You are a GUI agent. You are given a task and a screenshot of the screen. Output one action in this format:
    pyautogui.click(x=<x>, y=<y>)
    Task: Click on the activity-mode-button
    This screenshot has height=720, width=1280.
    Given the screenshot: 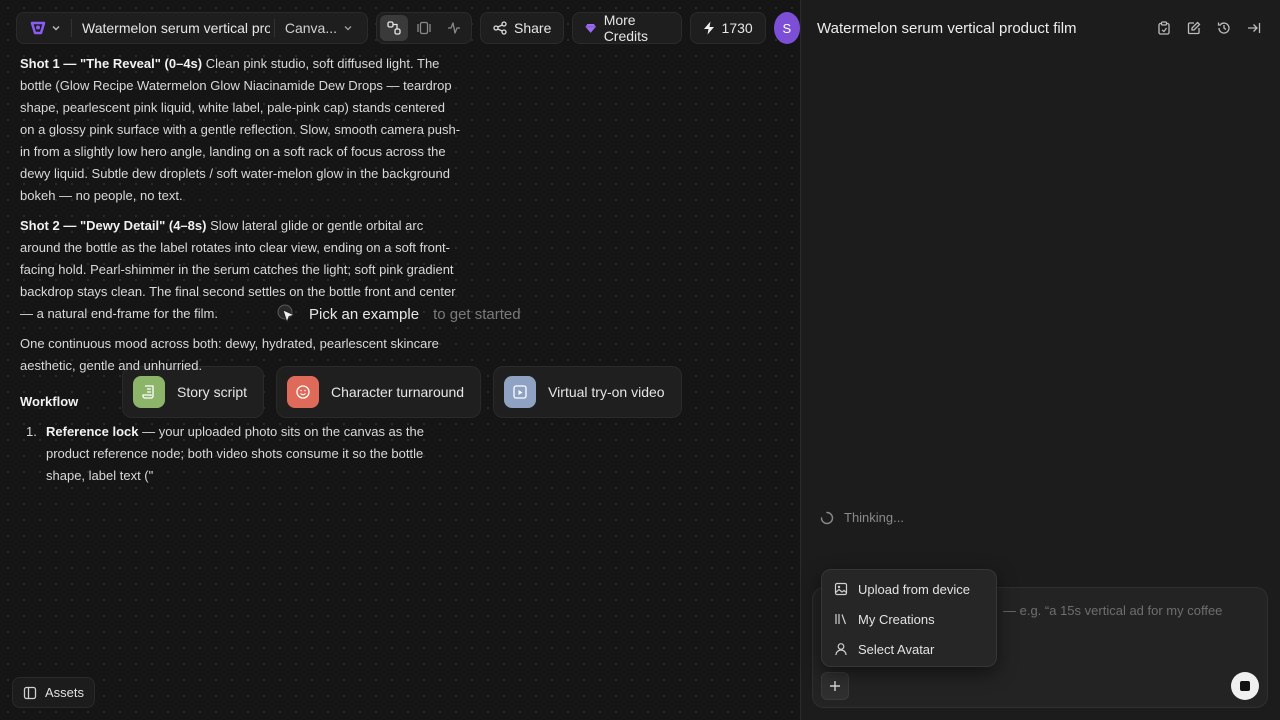 What is the action you would take?
    pyautogui.click(x=454, y=28)
    